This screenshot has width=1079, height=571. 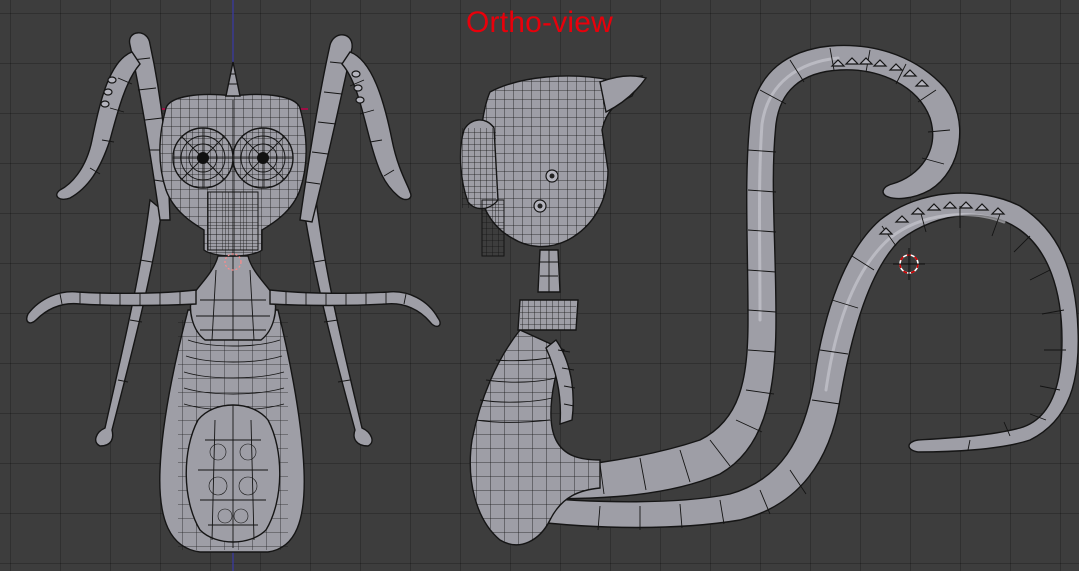 I want to click on front-torso, so click(x=233, y=298).